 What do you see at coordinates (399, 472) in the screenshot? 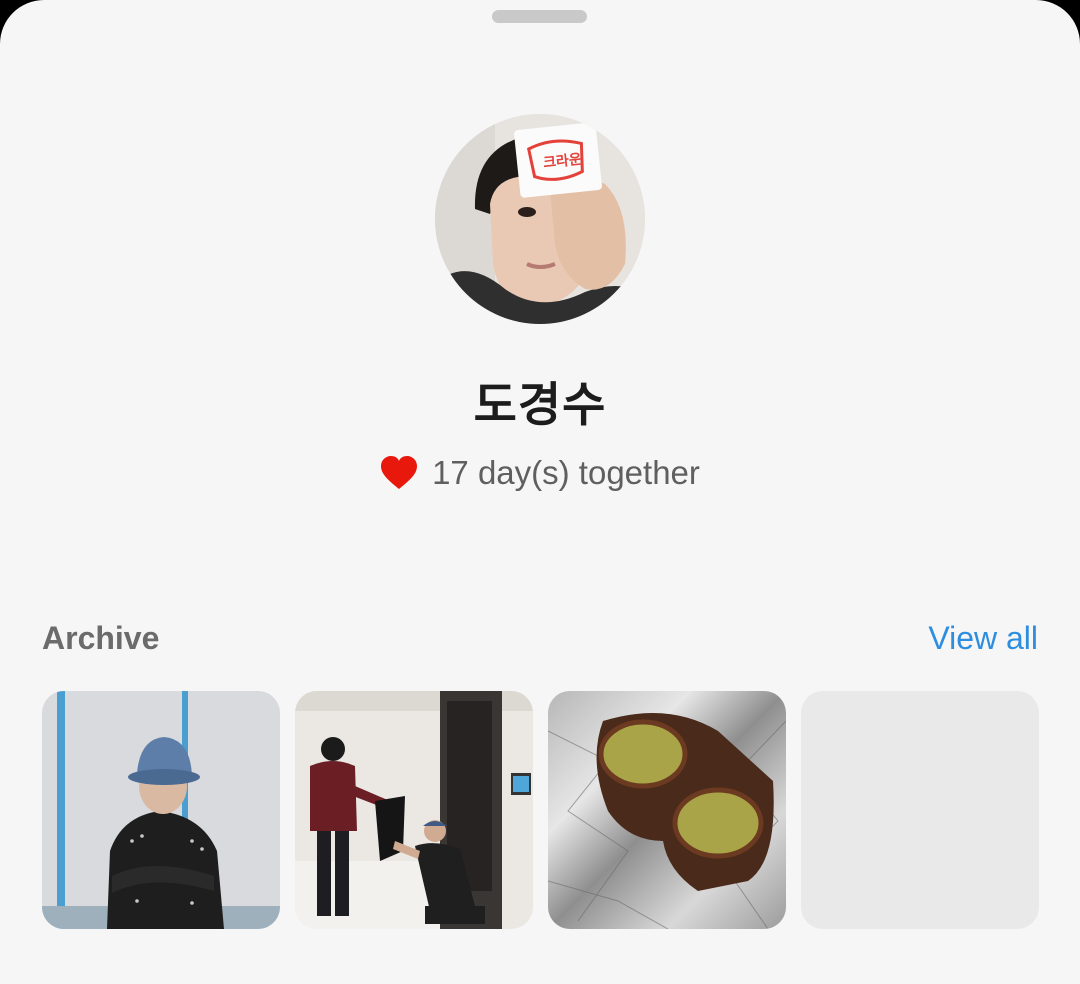
I see `heart-icon` at bounding box center [399, 472].